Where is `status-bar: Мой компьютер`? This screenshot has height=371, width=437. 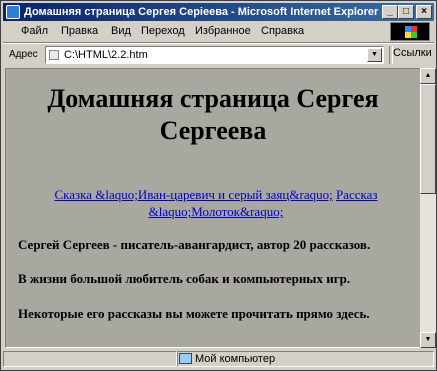
status-bar: Мой компьютер is located at coordinates (218, 359).